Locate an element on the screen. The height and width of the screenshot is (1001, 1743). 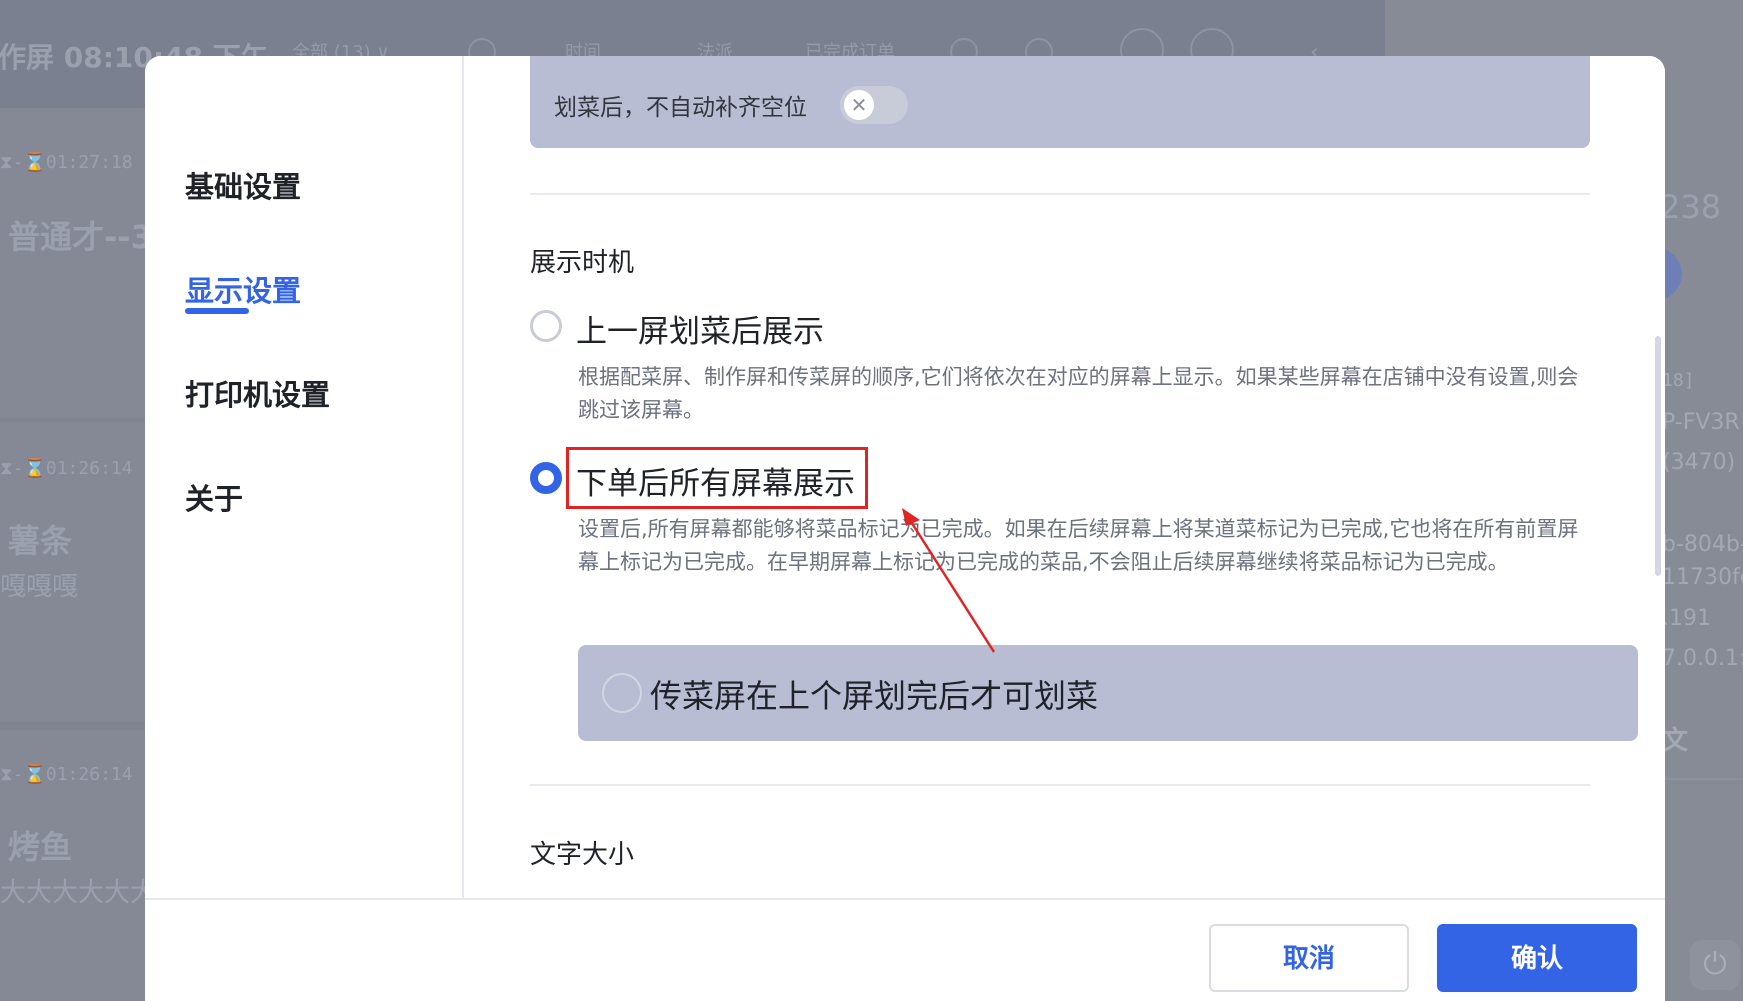
power-icon: ⏻ is located at coordinates (1715, 965).